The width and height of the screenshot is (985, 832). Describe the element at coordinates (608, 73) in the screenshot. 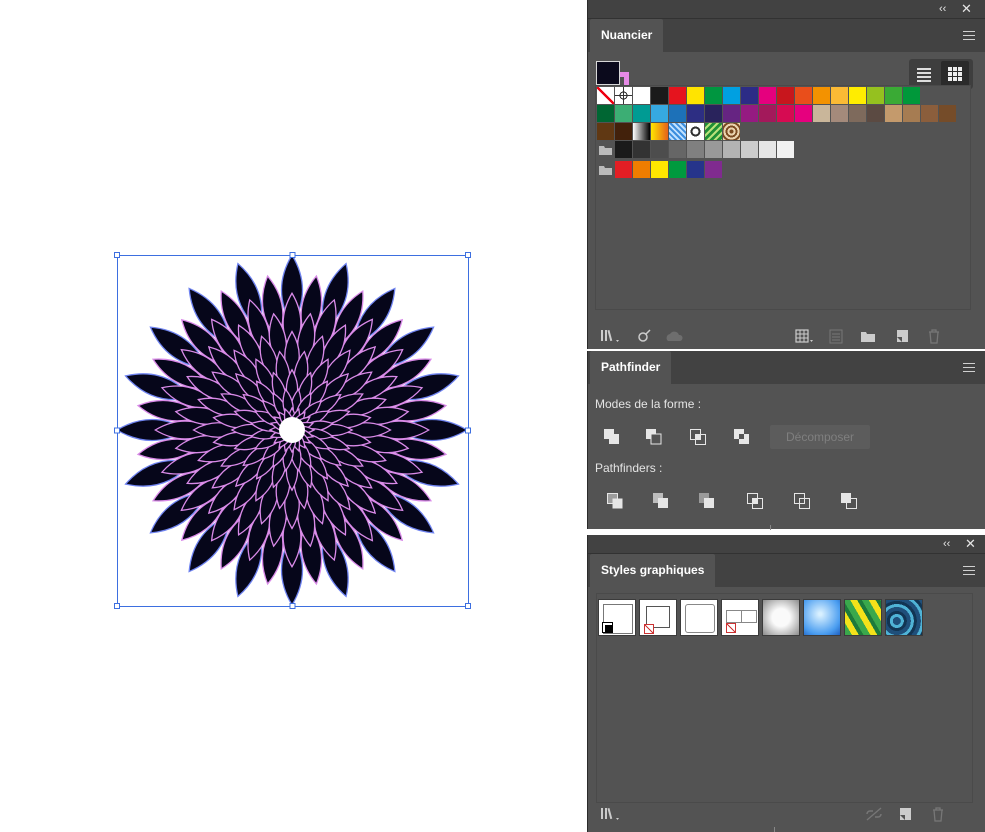

I see `fill-color-box` at that location.